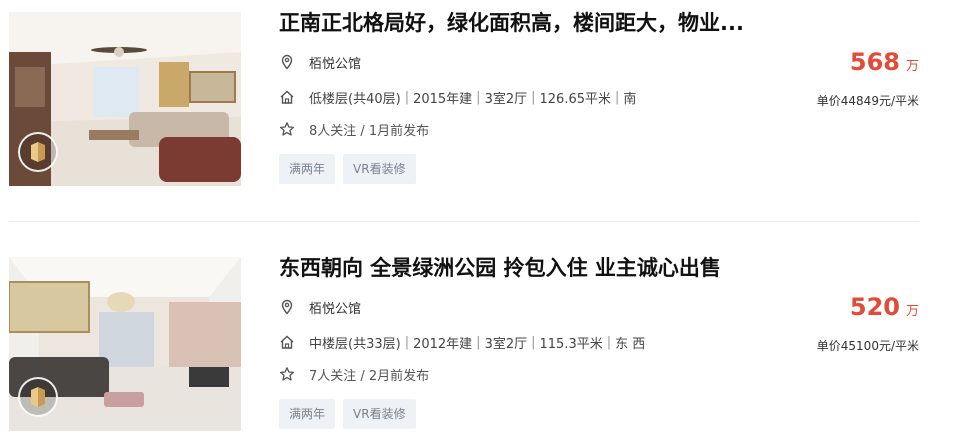 The width and height of the screenshot is (961, 440). I want to click on follow-info: 7人关注 / 2月前发布, so click(369, 376).